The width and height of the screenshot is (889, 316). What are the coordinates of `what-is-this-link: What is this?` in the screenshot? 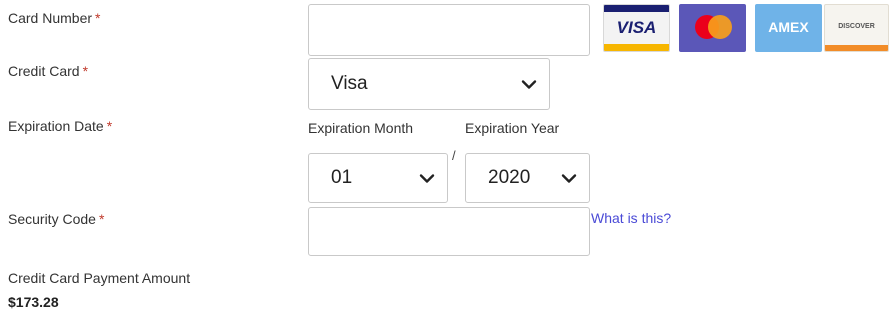 It's located at (631, 218).